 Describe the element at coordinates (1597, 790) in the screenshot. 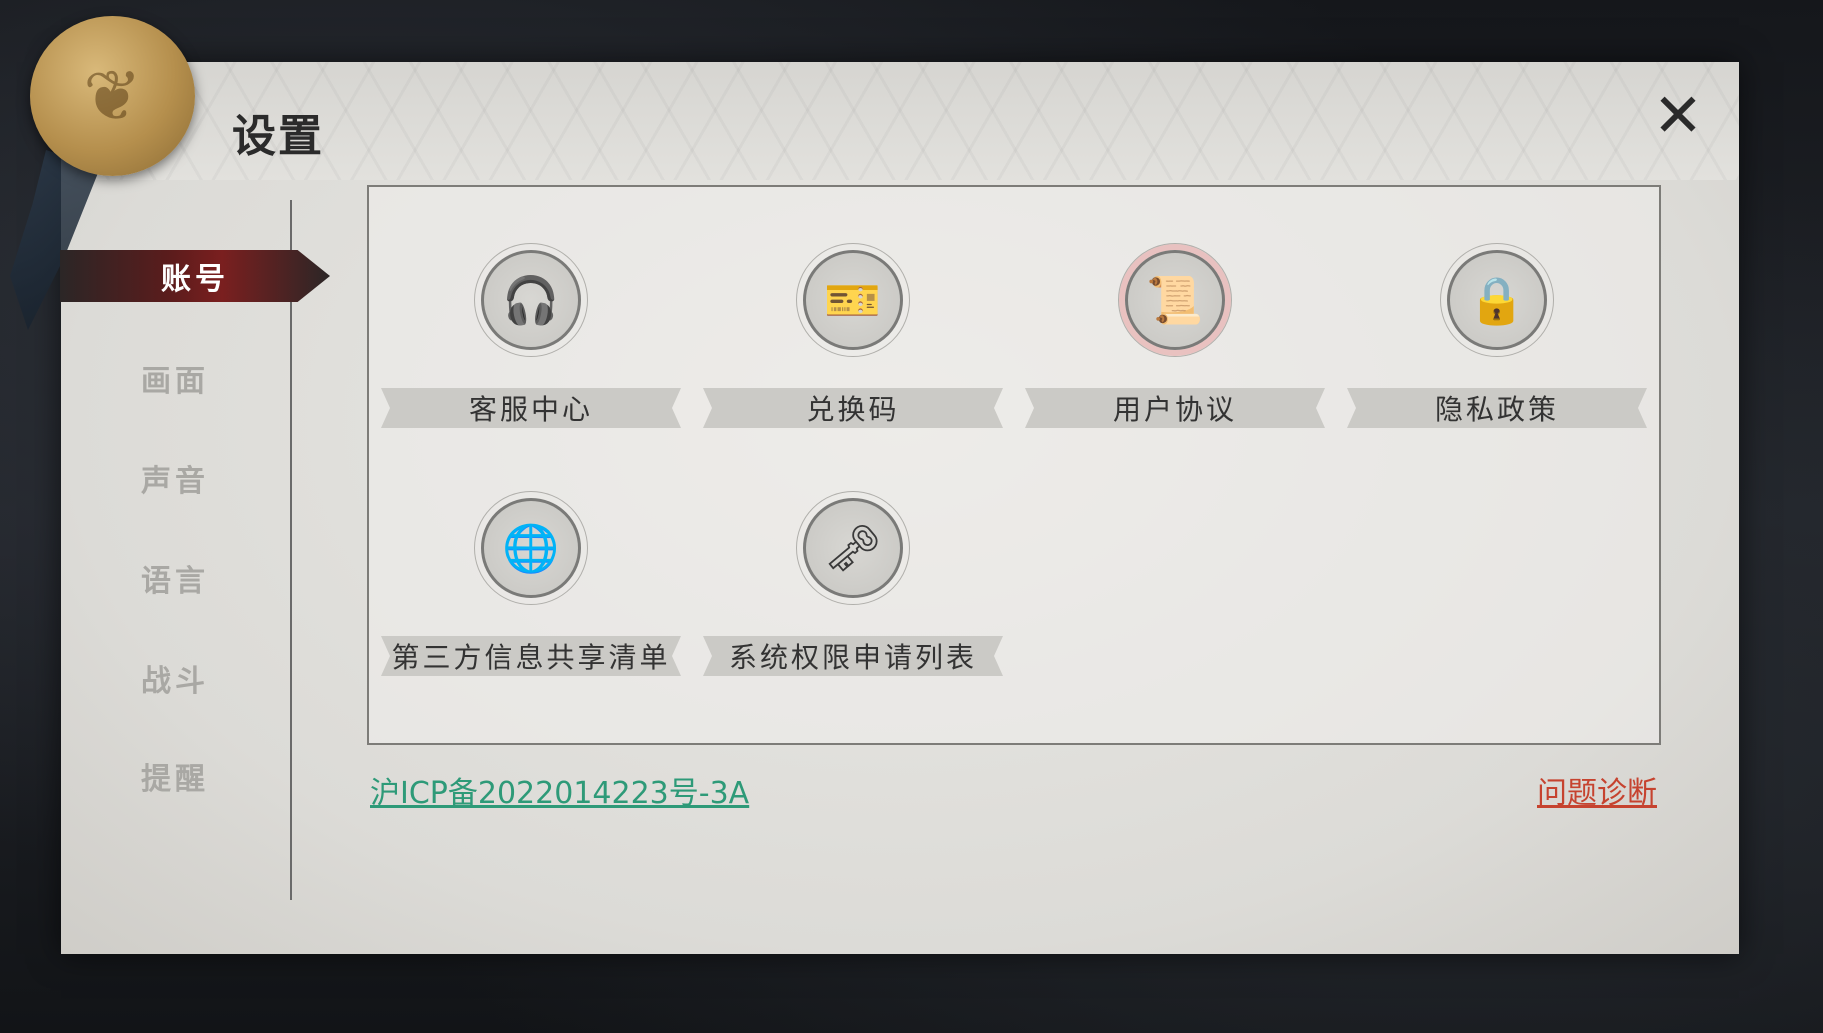

I see `diagnose-link: 问题诊断` at that location.